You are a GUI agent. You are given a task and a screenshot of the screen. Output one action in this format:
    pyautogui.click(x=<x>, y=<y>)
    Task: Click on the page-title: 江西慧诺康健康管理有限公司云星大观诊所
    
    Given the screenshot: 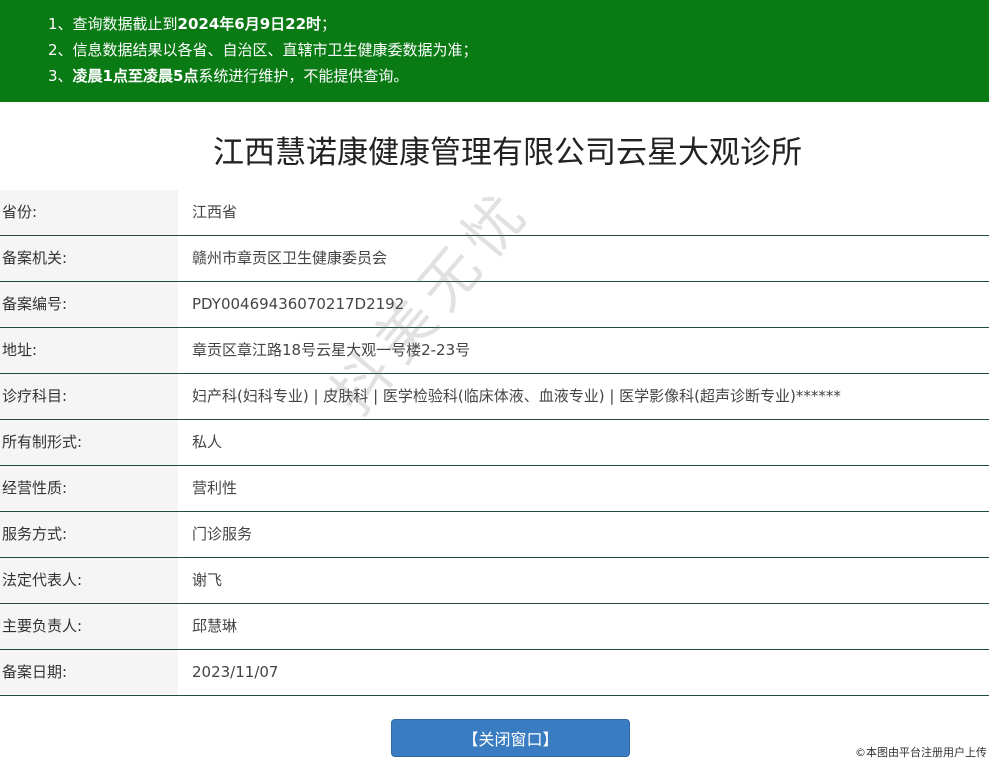 What is the action you would take?
    pyautogui.click(x=507, y=153)
    